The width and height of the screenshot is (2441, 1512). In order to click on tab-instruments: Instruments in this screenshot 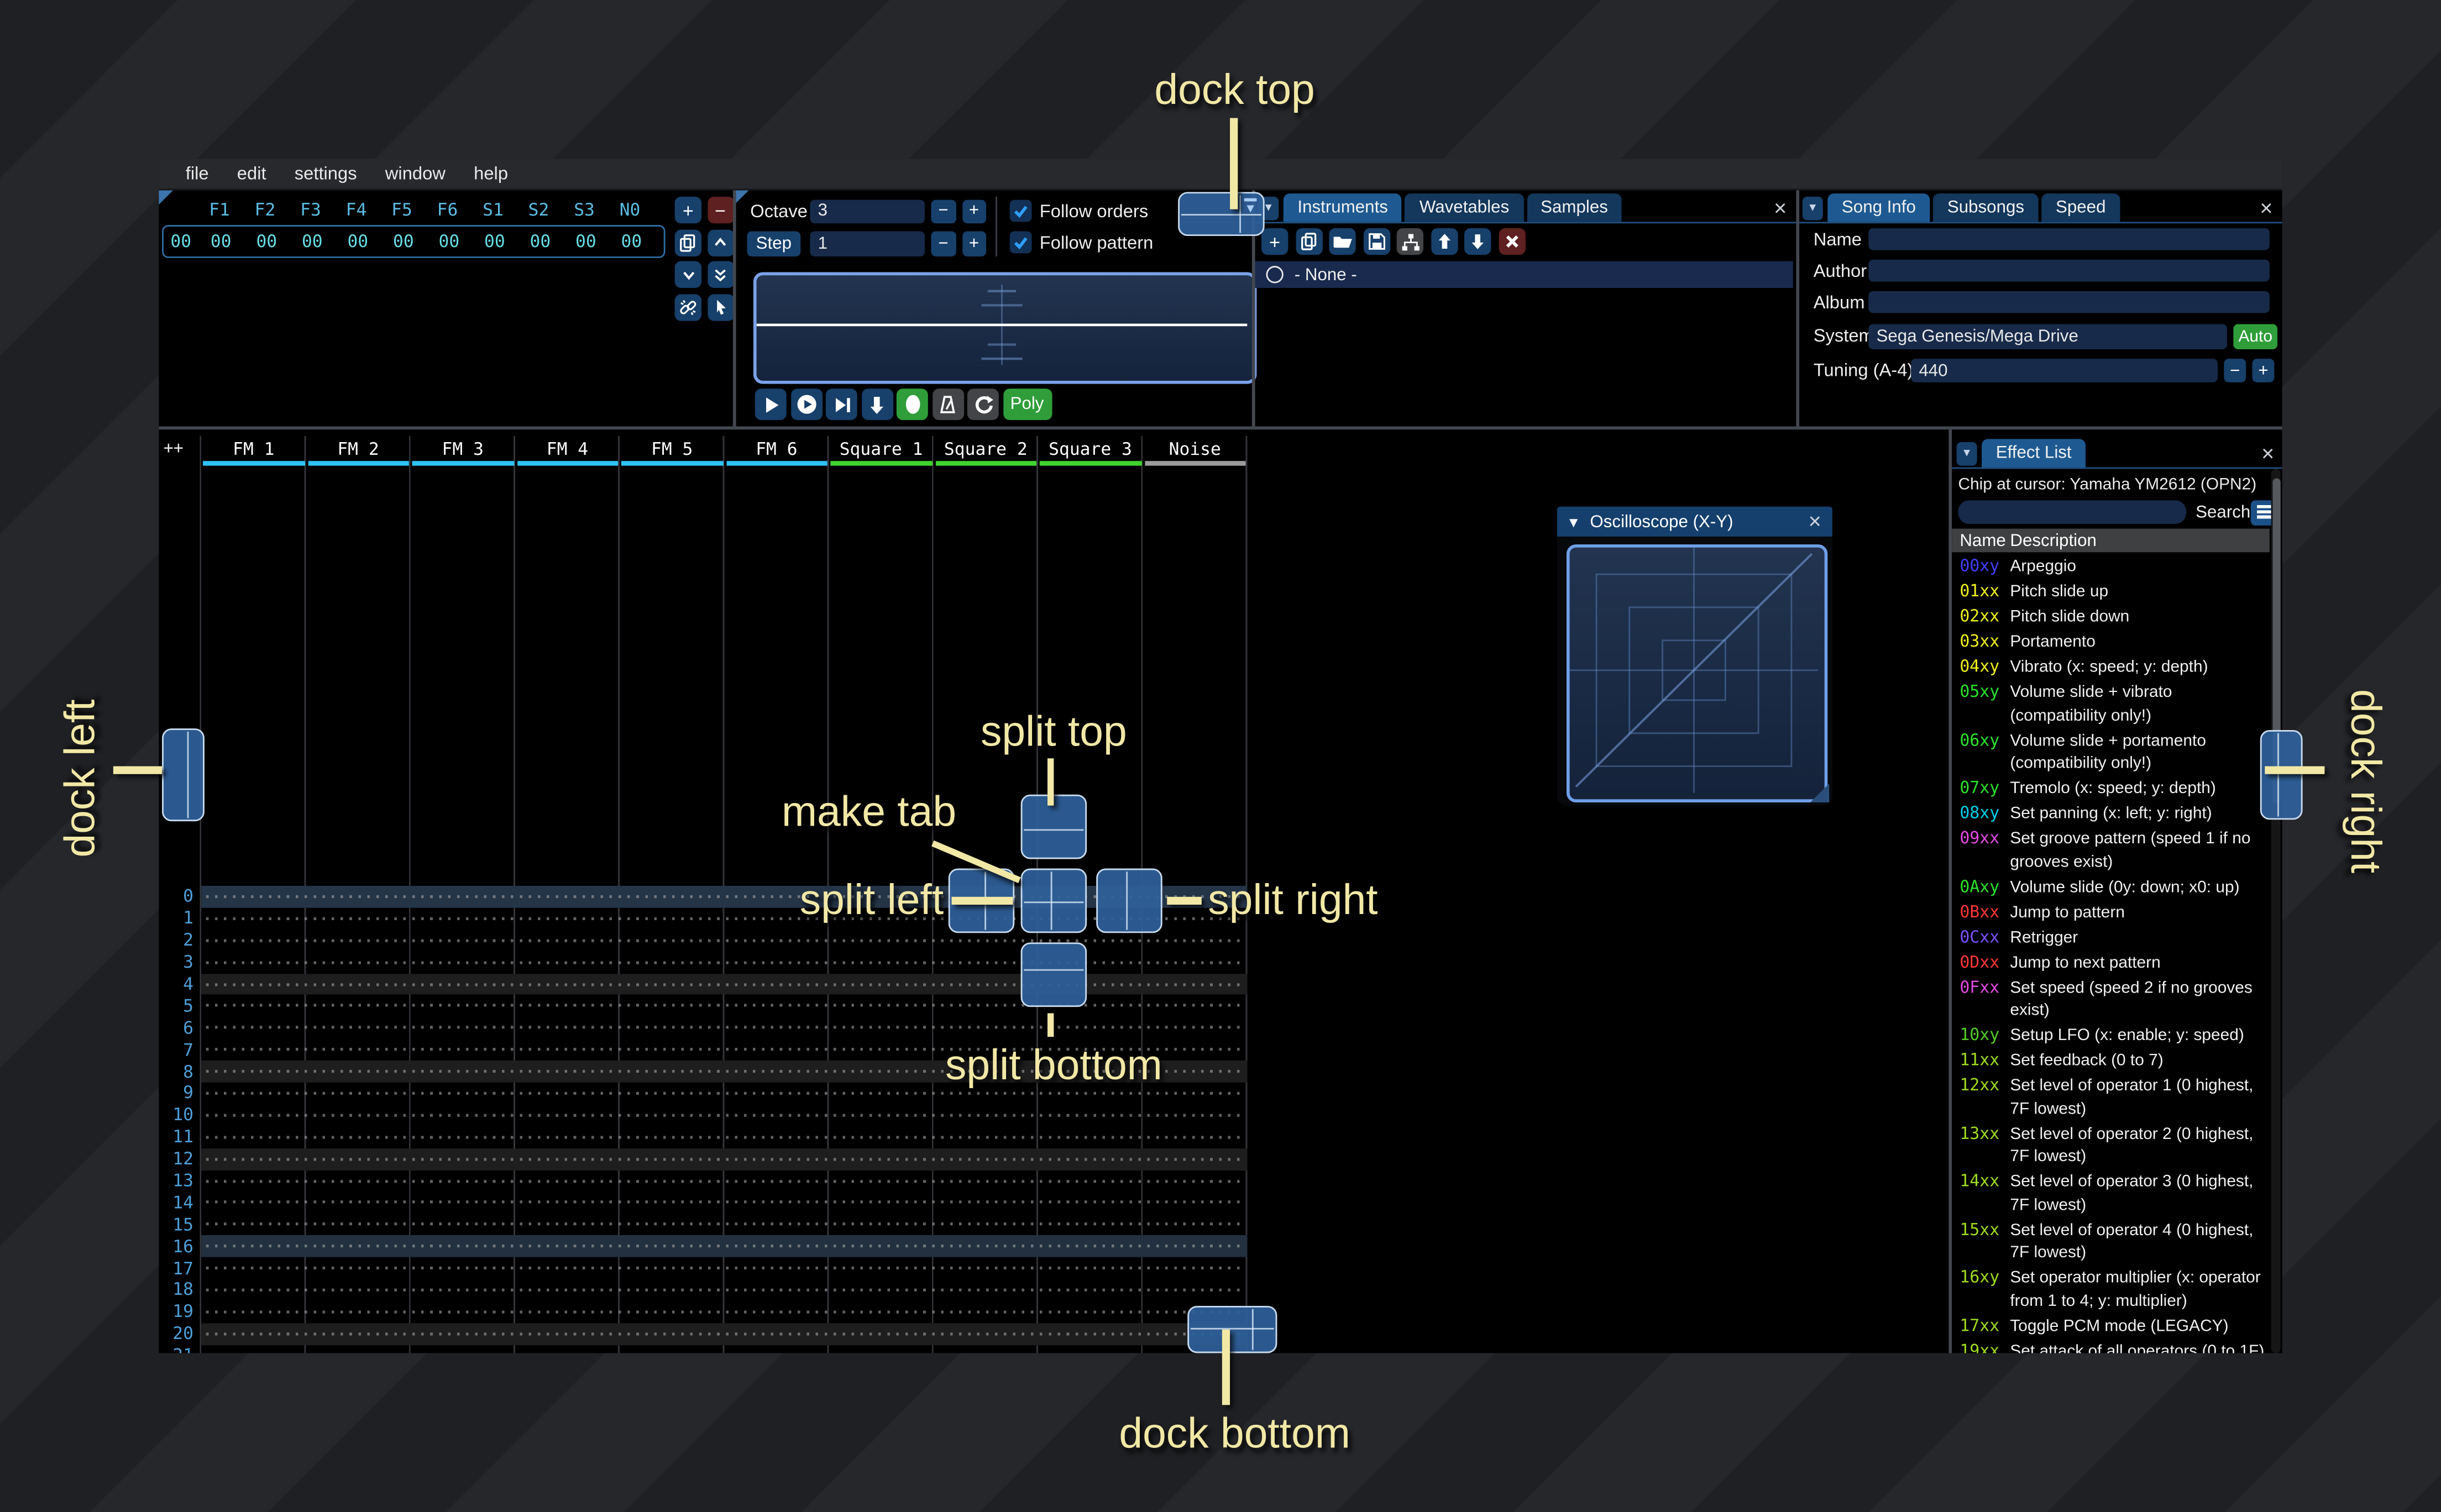, I will do `click(1342, 208)`.